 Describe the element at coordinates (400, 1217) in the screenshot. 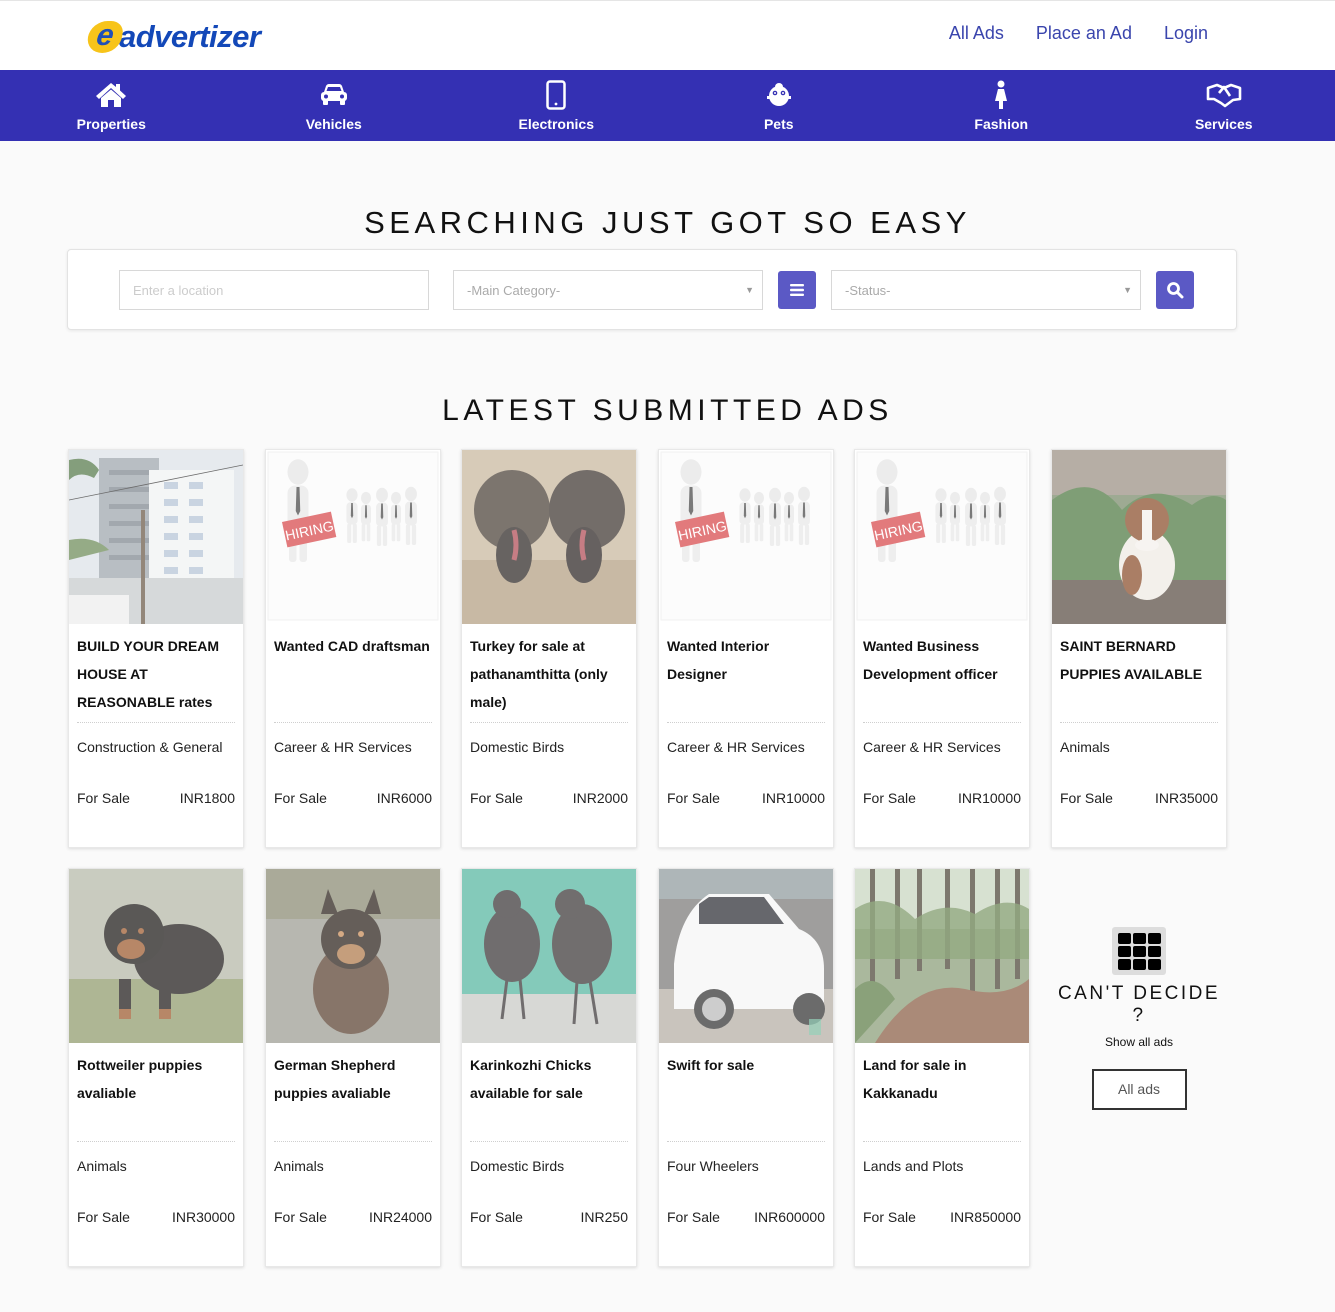

I see `ad-price: INR24000` at that location.